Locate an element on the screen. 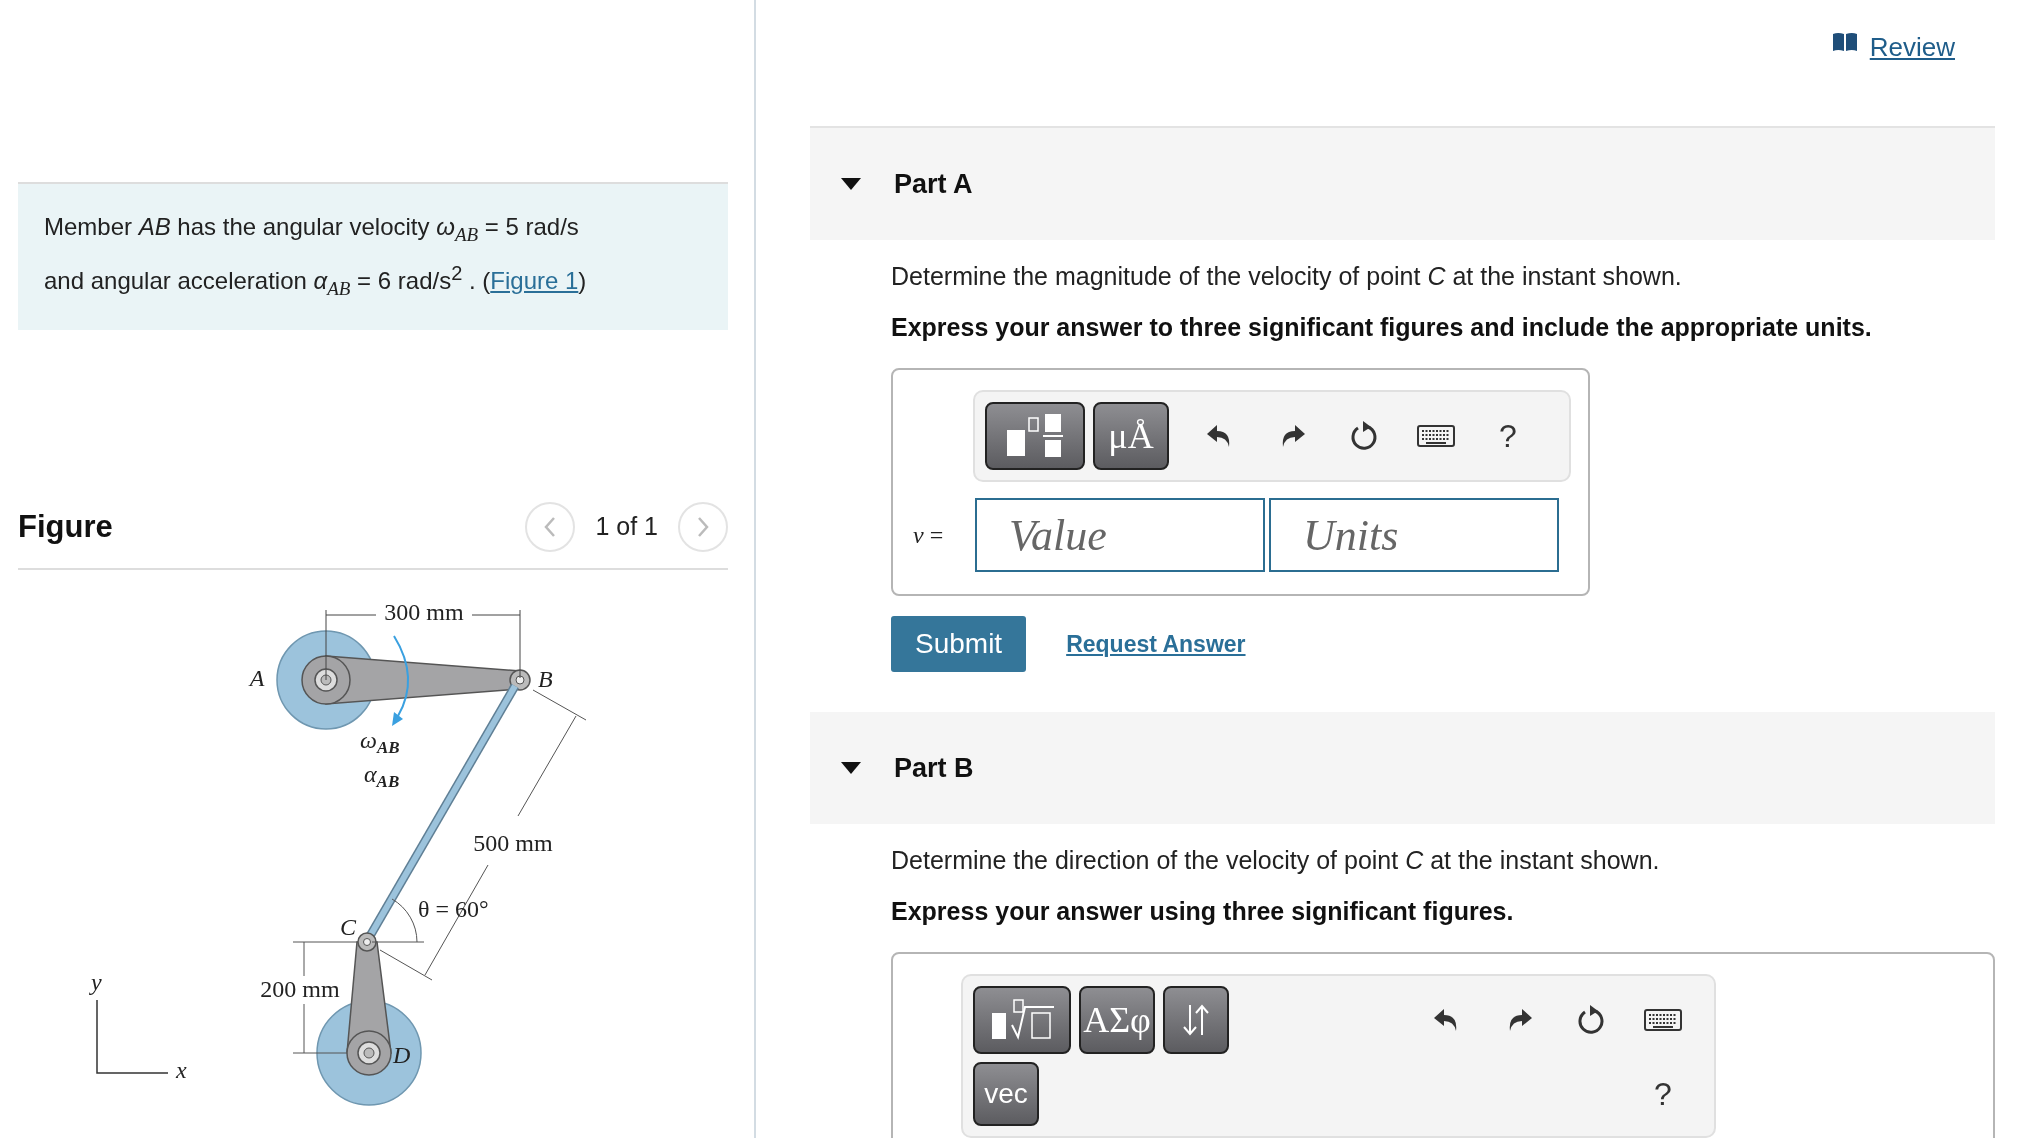 The width and height of the screenshot is (2024, 1138). part-header: Part B is located at coordinates (1402, 768).